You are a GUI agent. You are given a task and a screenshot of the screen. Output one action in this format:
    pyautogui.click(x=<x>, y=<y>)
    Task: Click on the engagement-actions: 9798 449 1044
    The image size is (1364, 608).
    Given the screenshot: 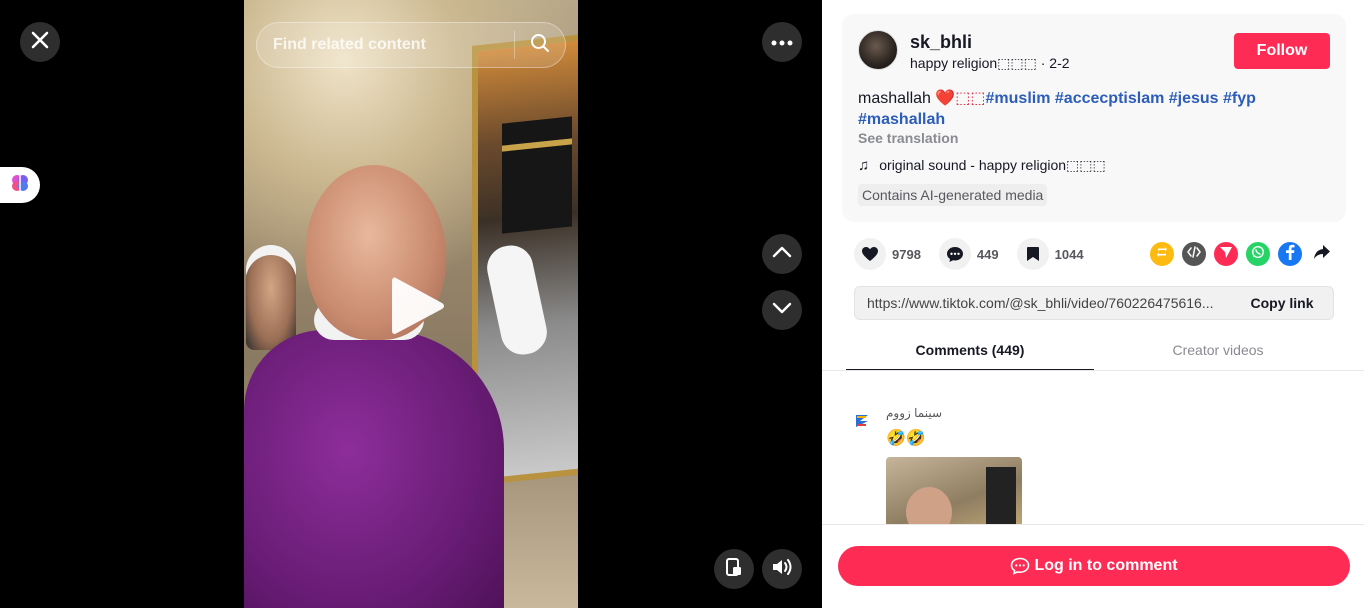 What is the action you would take?
    pyautogui.click(x=978, y=254)
    